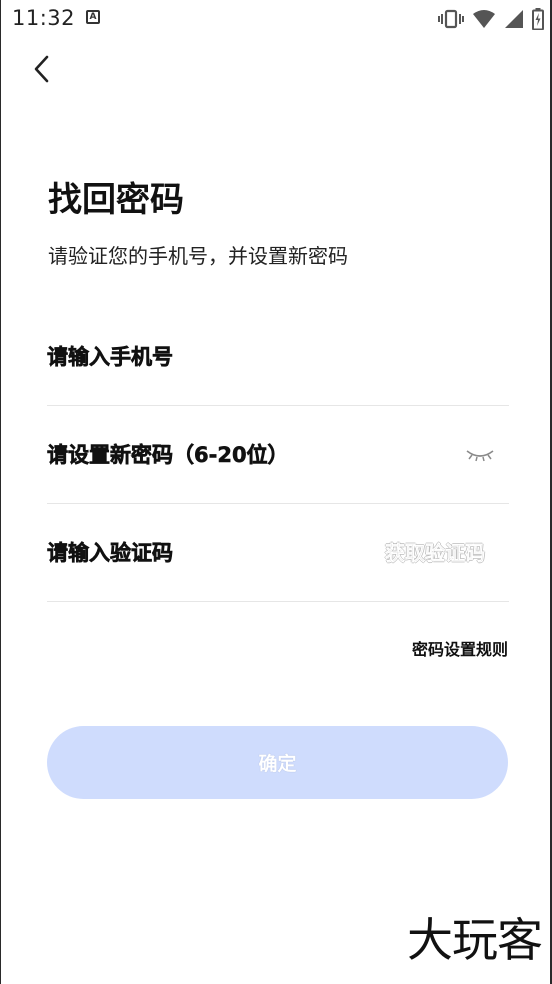 Image resolution: width=552 pixels, height=984 pixels. I want to click on back-button, so click(42, 69).